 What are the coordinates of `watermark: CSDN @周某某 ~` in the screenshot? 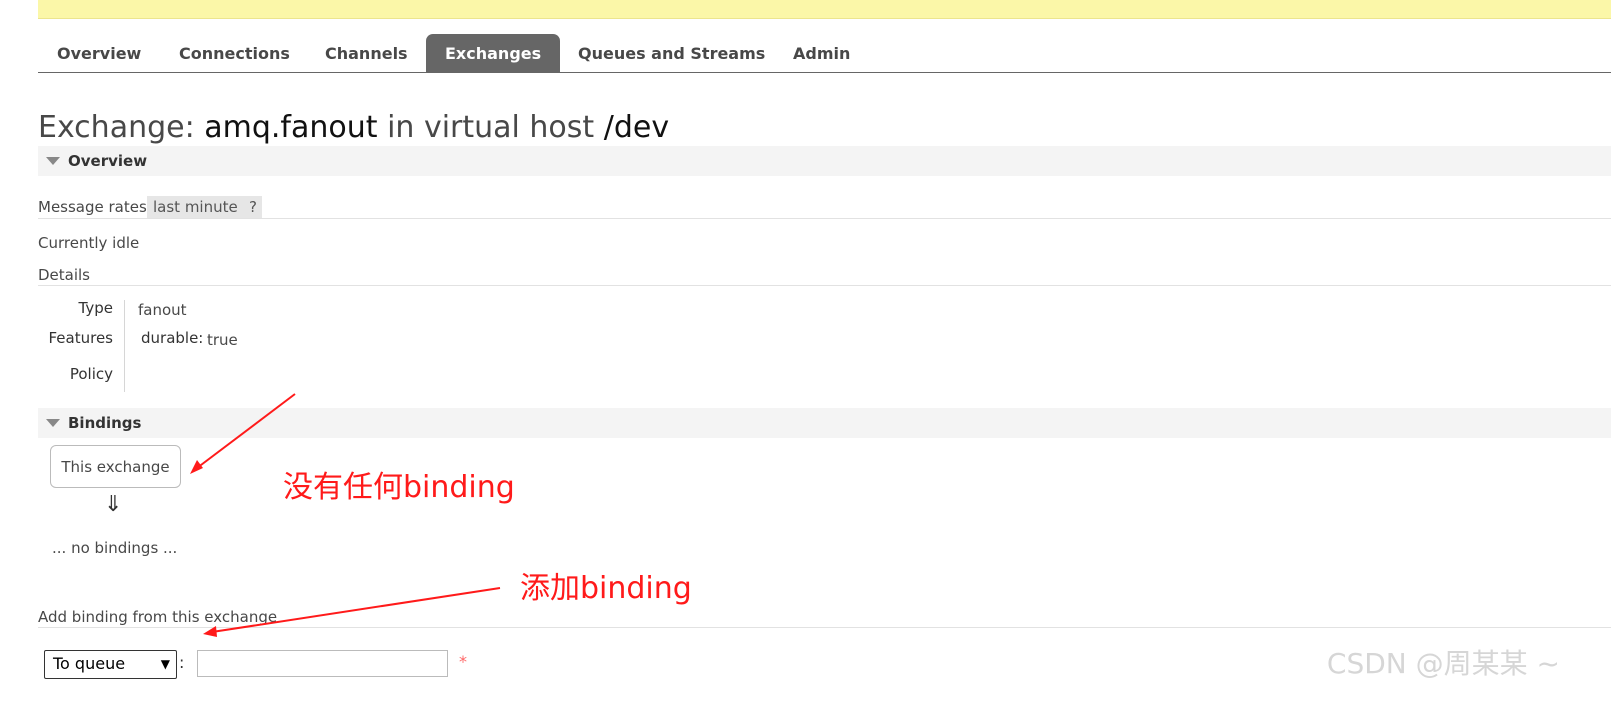 It's located at (1443, 663).